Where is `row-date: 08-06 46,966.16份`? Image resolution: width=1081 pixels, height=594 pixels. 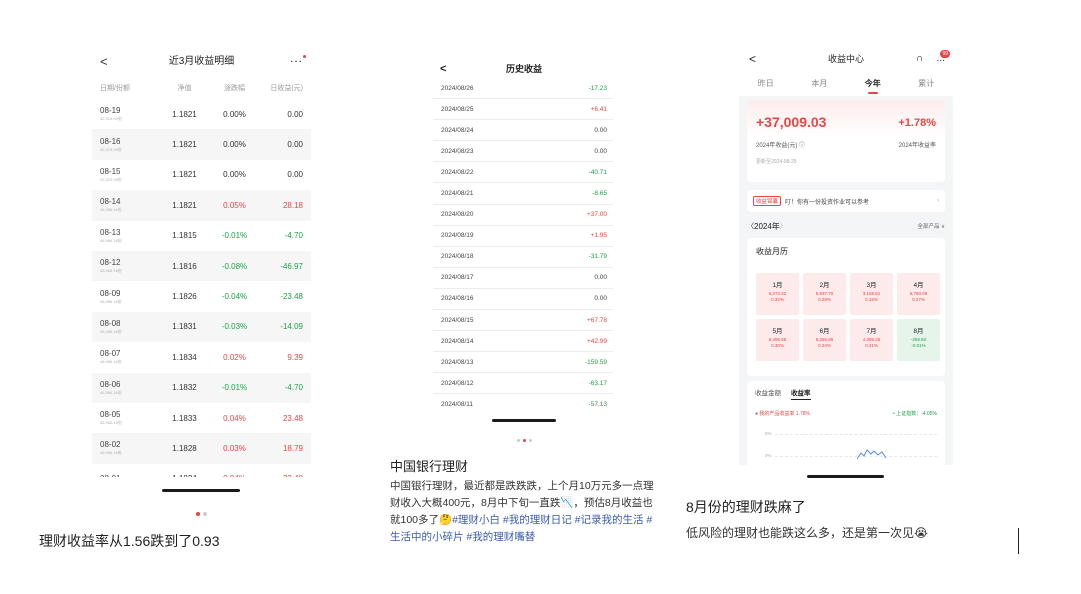
row-date: 08-06 46,966.16份 is located at coordinates (111, 387).